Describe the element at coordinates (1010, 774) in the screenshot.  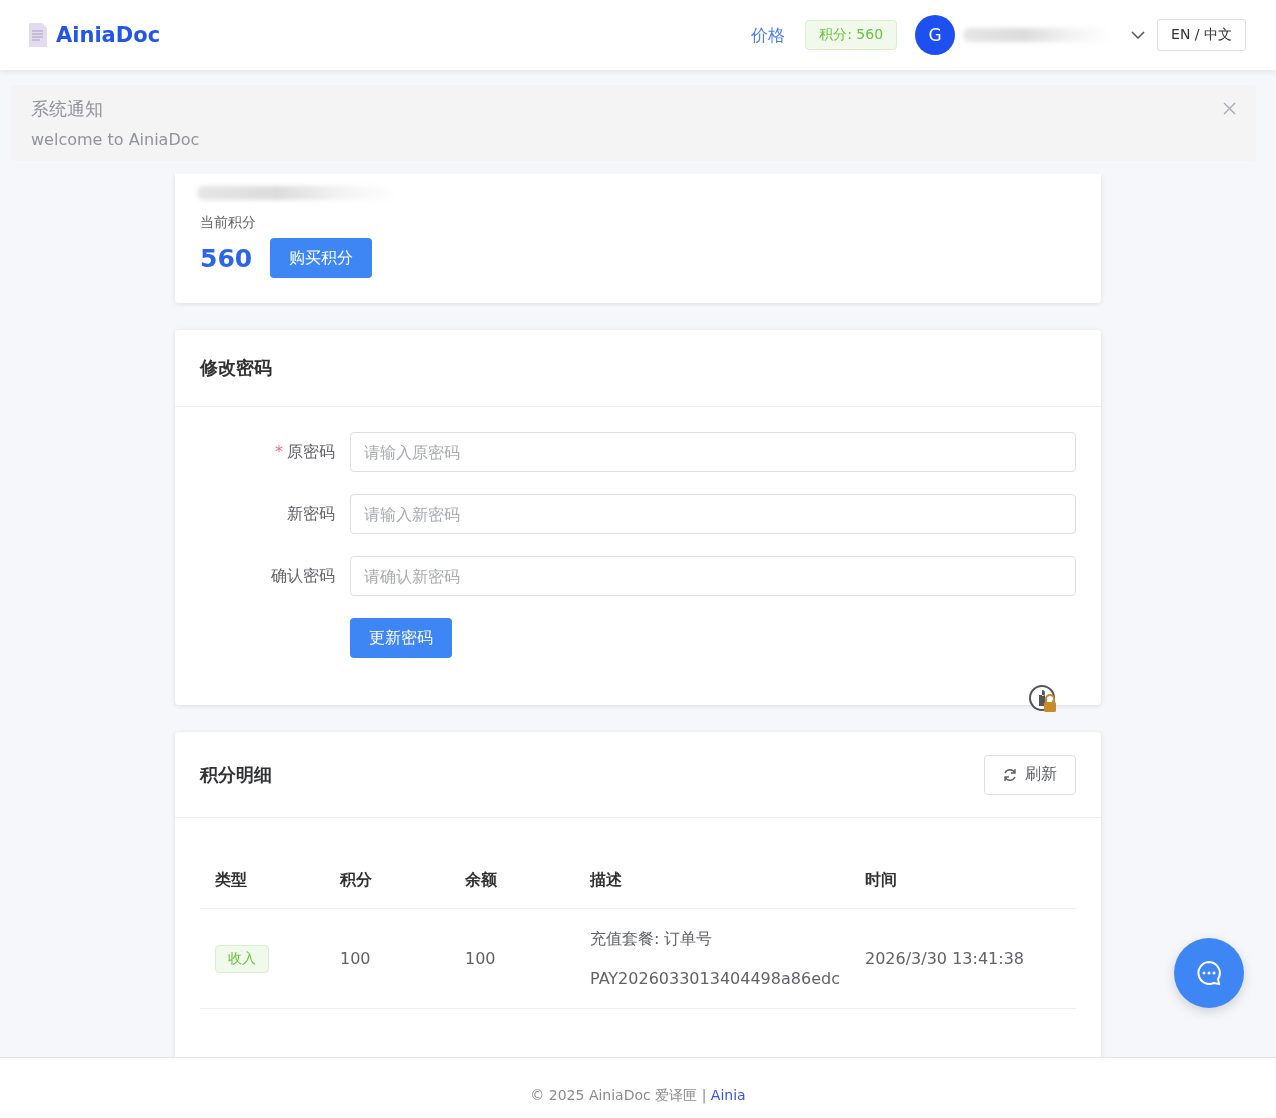
I see `refresh-icon` at that location.